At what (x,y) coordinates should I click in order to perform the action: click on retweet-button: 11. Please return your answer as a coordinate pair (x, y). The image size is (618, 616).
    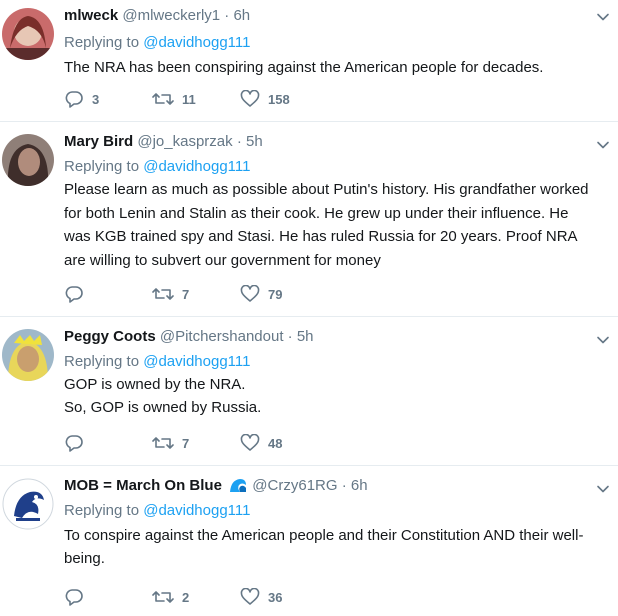
    Looking at the image, I should click on (196, 99).